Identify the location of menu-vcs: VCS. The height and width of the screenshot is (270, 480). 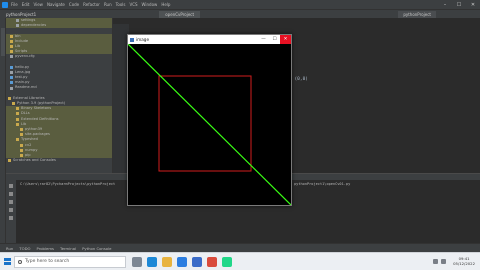
(133, 4).